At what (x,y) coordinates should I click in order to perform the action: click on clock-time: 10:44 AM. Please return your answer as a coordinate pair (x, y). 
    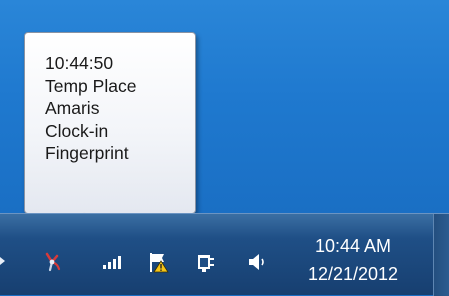
    Looking at the image, I should click on (353, 246).